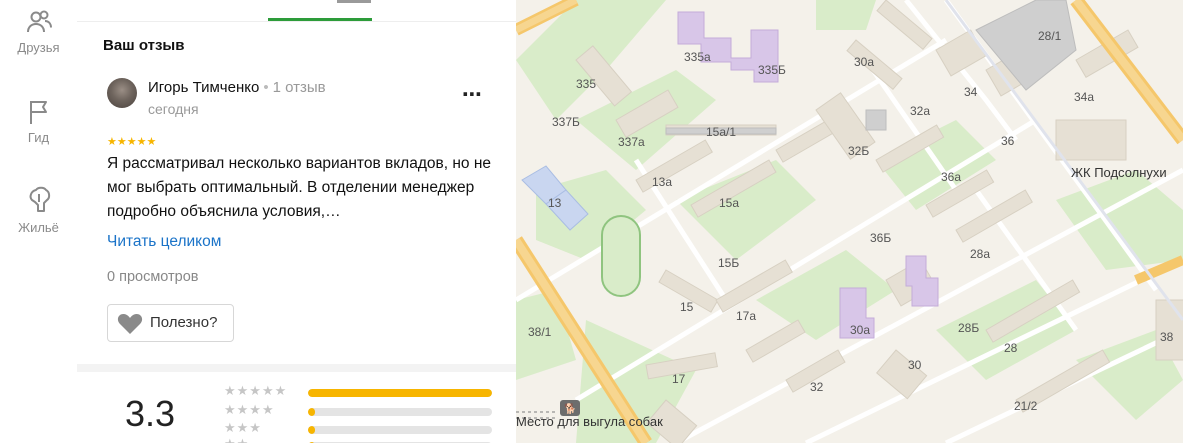 Image resolution: width=1183 pixels, height=443 pixels. Describe the element at coordinates (540, 332) in the screenshot. I see `map-label: 38/1` at that location.